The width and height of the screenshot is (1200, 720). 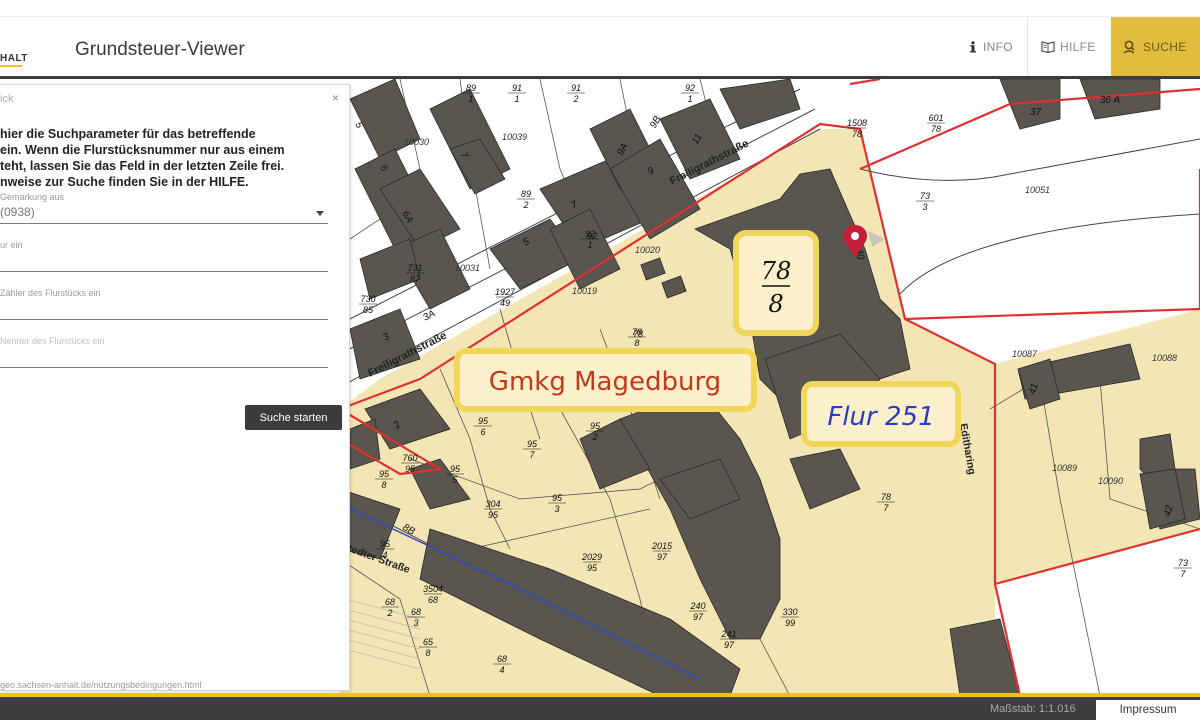 What do you see at coordinates (52, 341) in the screenshot?
I see `nenner-label: Nenner des Flurstücks ein` at bounding box center [52, 341].